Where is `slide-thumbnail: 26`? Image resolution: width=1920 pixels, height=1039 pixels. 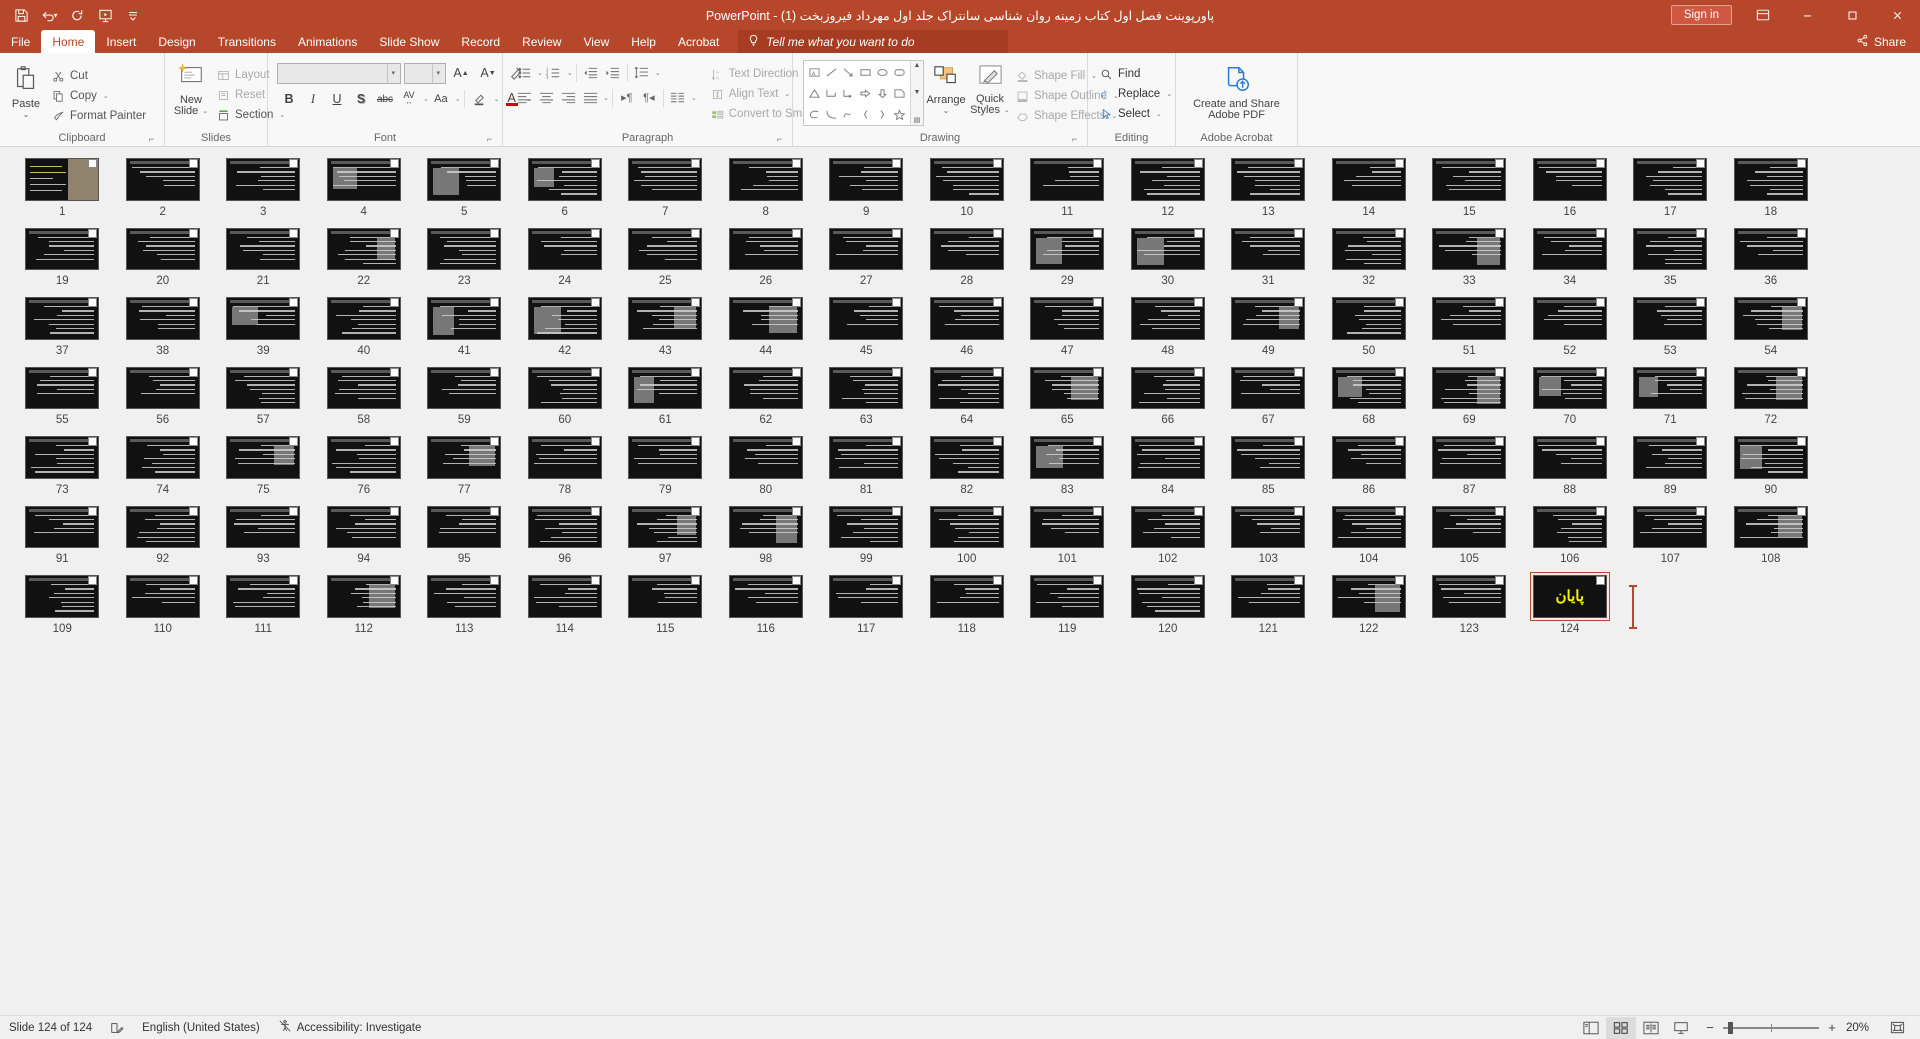
slide-thumbnail: 26 is located at coordinates (766, 256).